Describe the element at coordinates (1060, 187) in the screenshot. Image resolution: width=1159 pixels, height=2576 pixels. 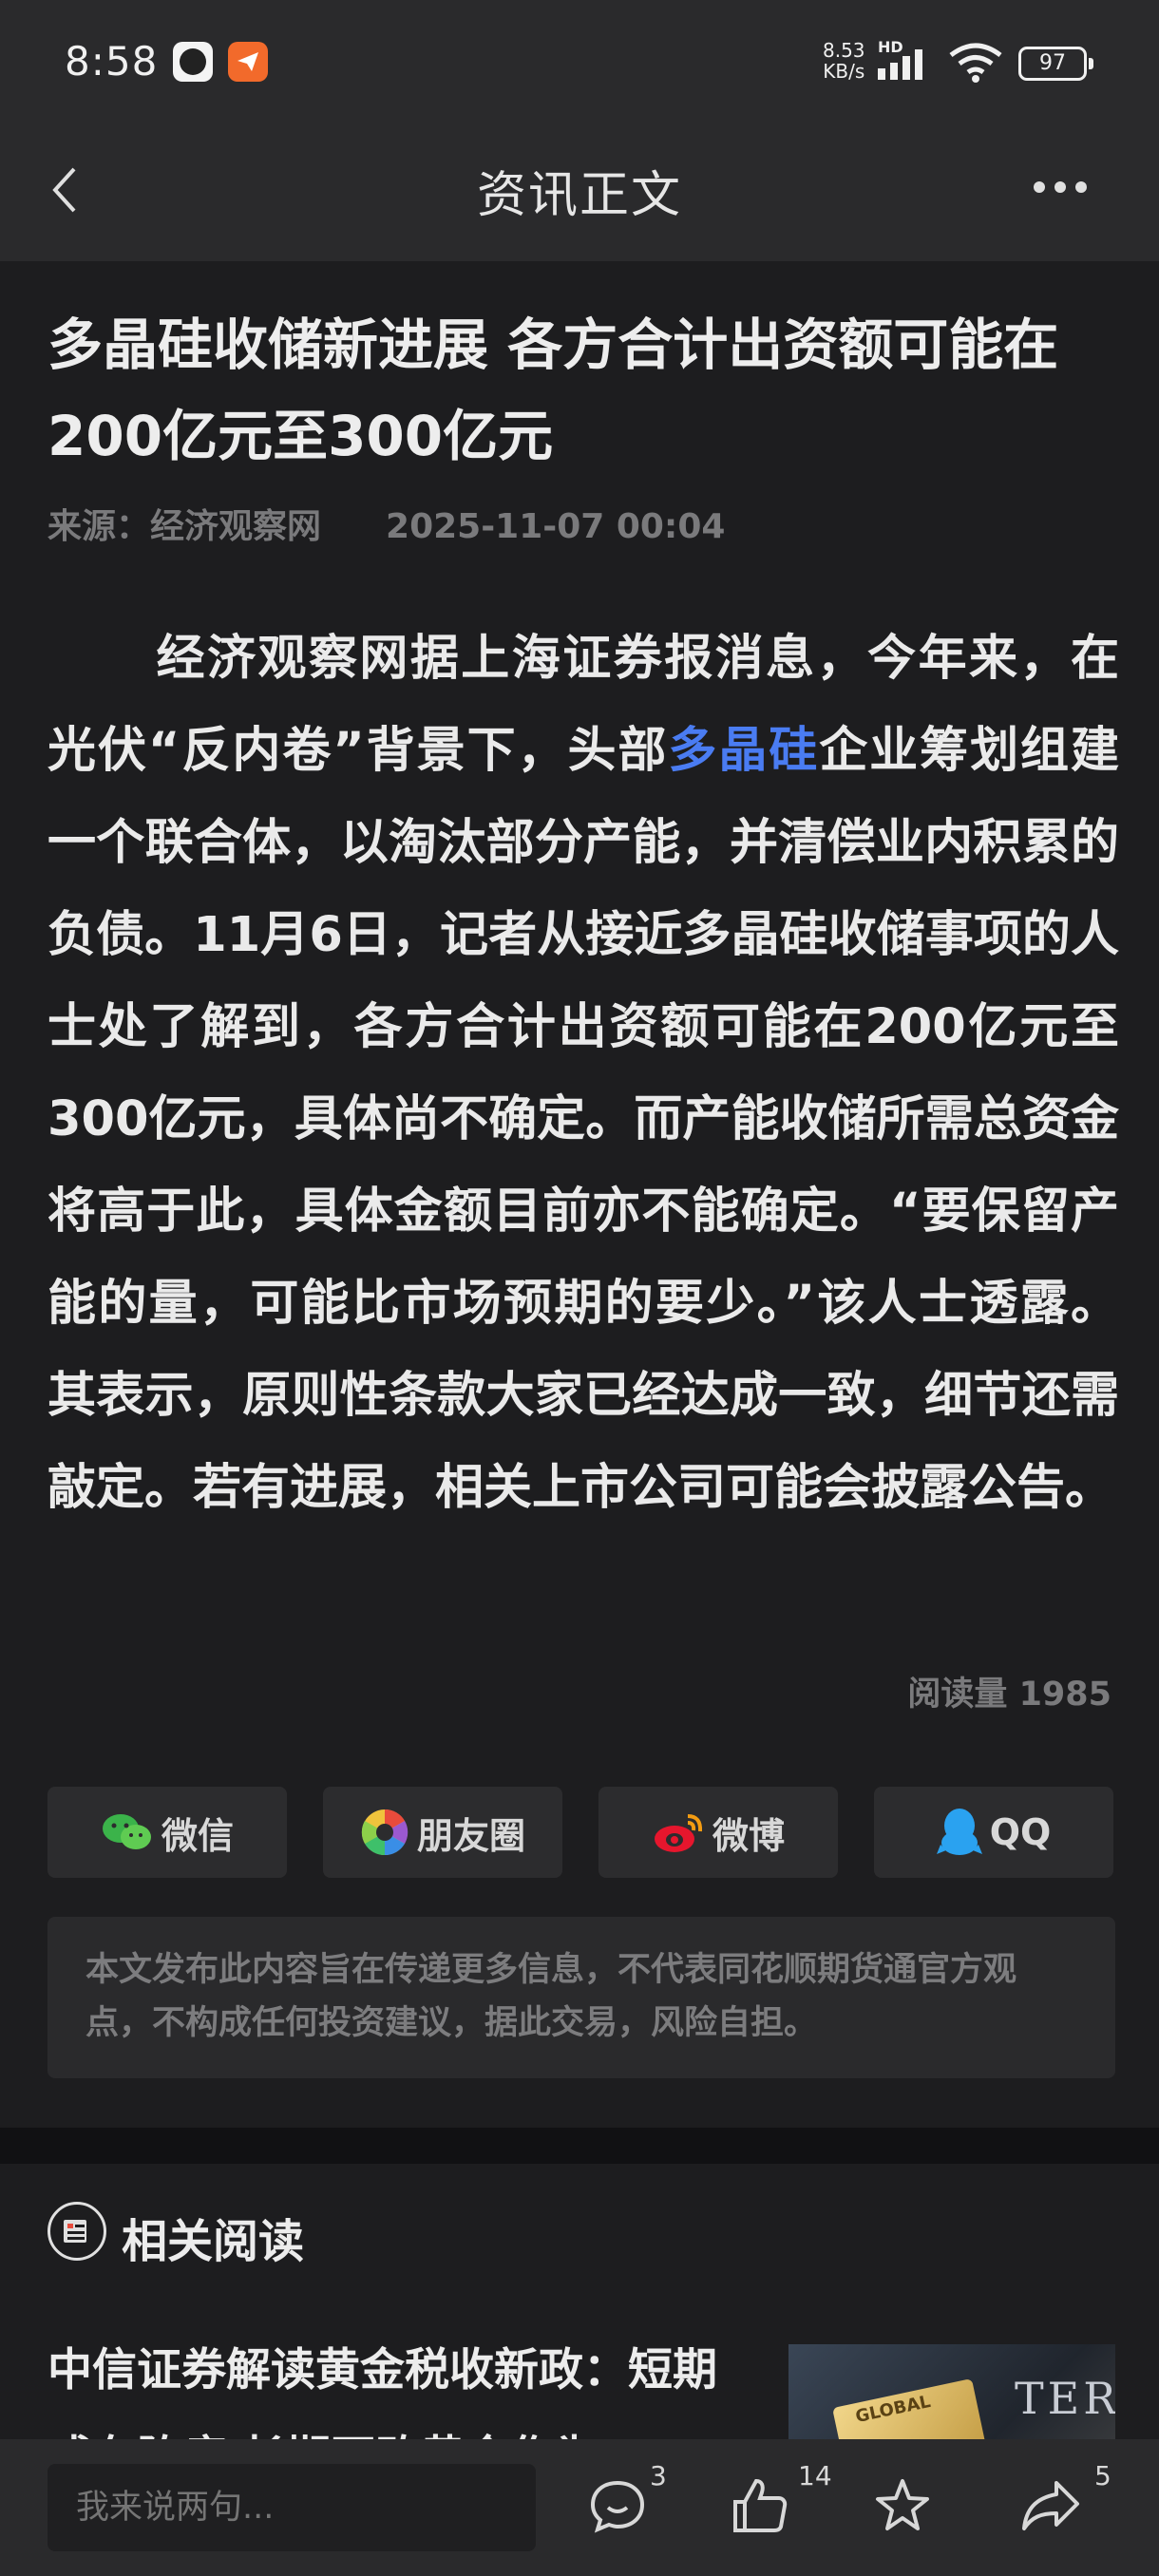
I see `more-options-icon` at that location.